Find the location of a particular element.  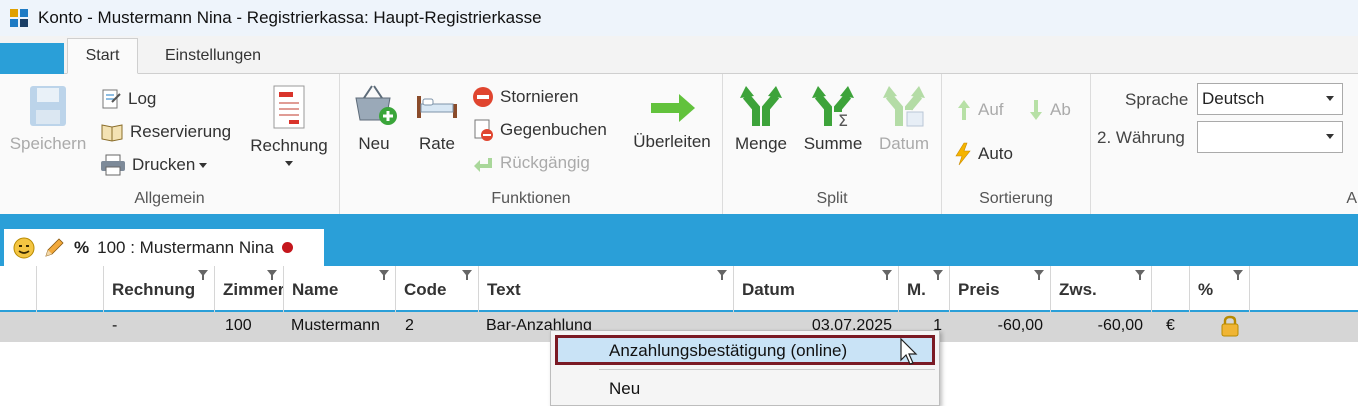

document-tab: % 100 : Mustermann Nina is located at coordinates (164, 247).